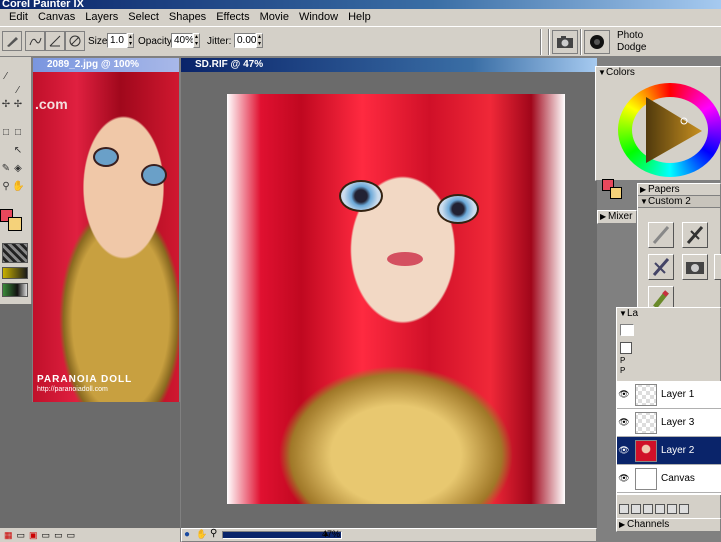 The image size is (721, 542). Describe the element at coordinates (669, 395) in the screenshot. I see `layer-row-layer-1: 👁 Layer 1` at that location.